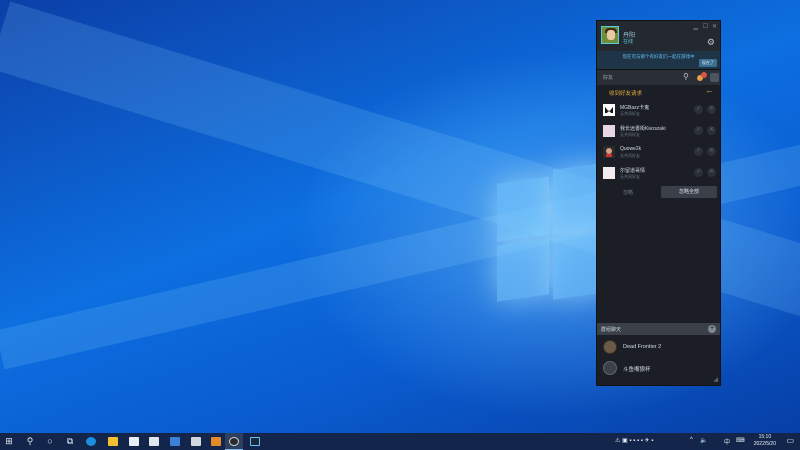 The image size is (800, 450). What do you see at coordinates (552, 231) in the screenshot?
I see `windows-logo` at bounding box center [552, 231].